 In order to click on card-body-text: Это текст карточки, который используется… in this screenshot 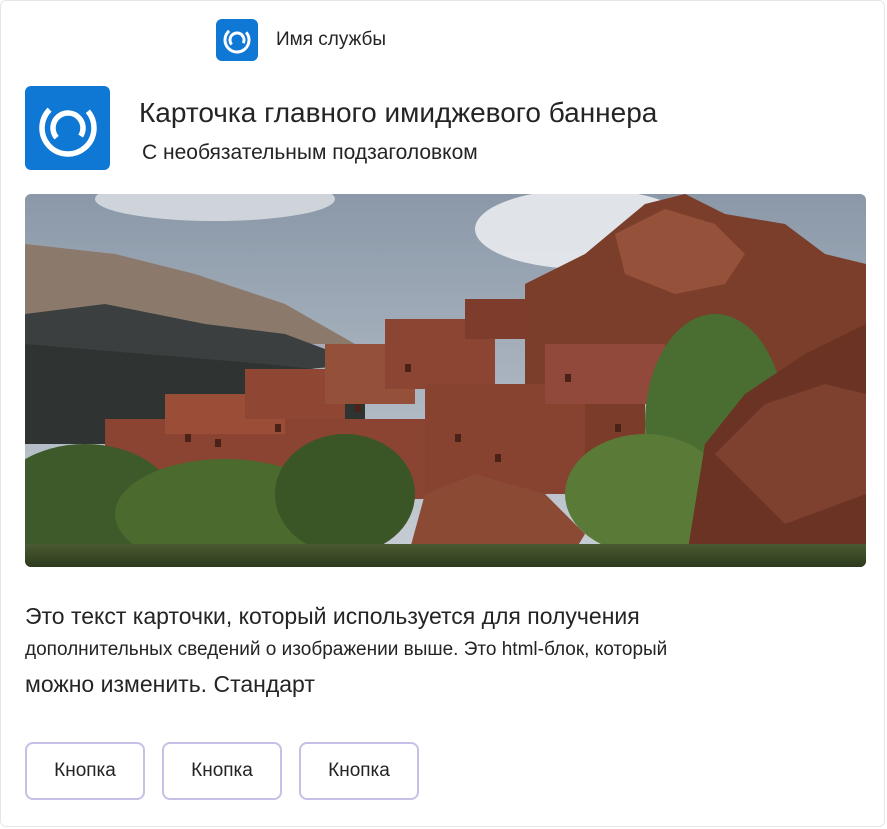, I will do `click(440, 650)`.